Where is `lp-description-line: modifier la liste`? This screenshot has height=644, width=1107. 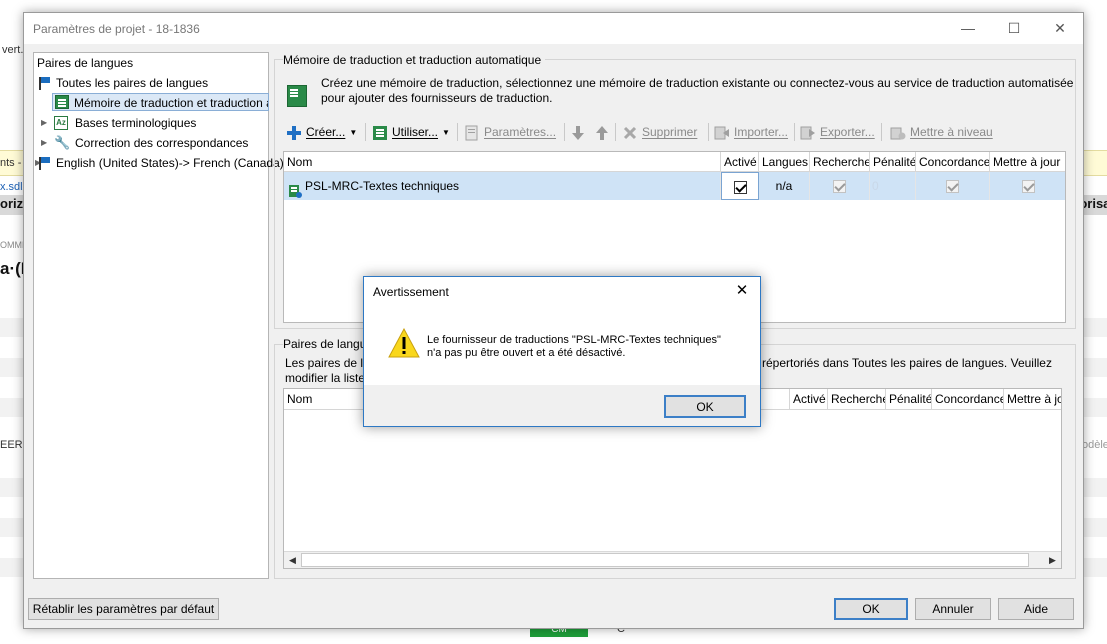
lp-description-line: modifier la liste is located at coordinates (325, 378).